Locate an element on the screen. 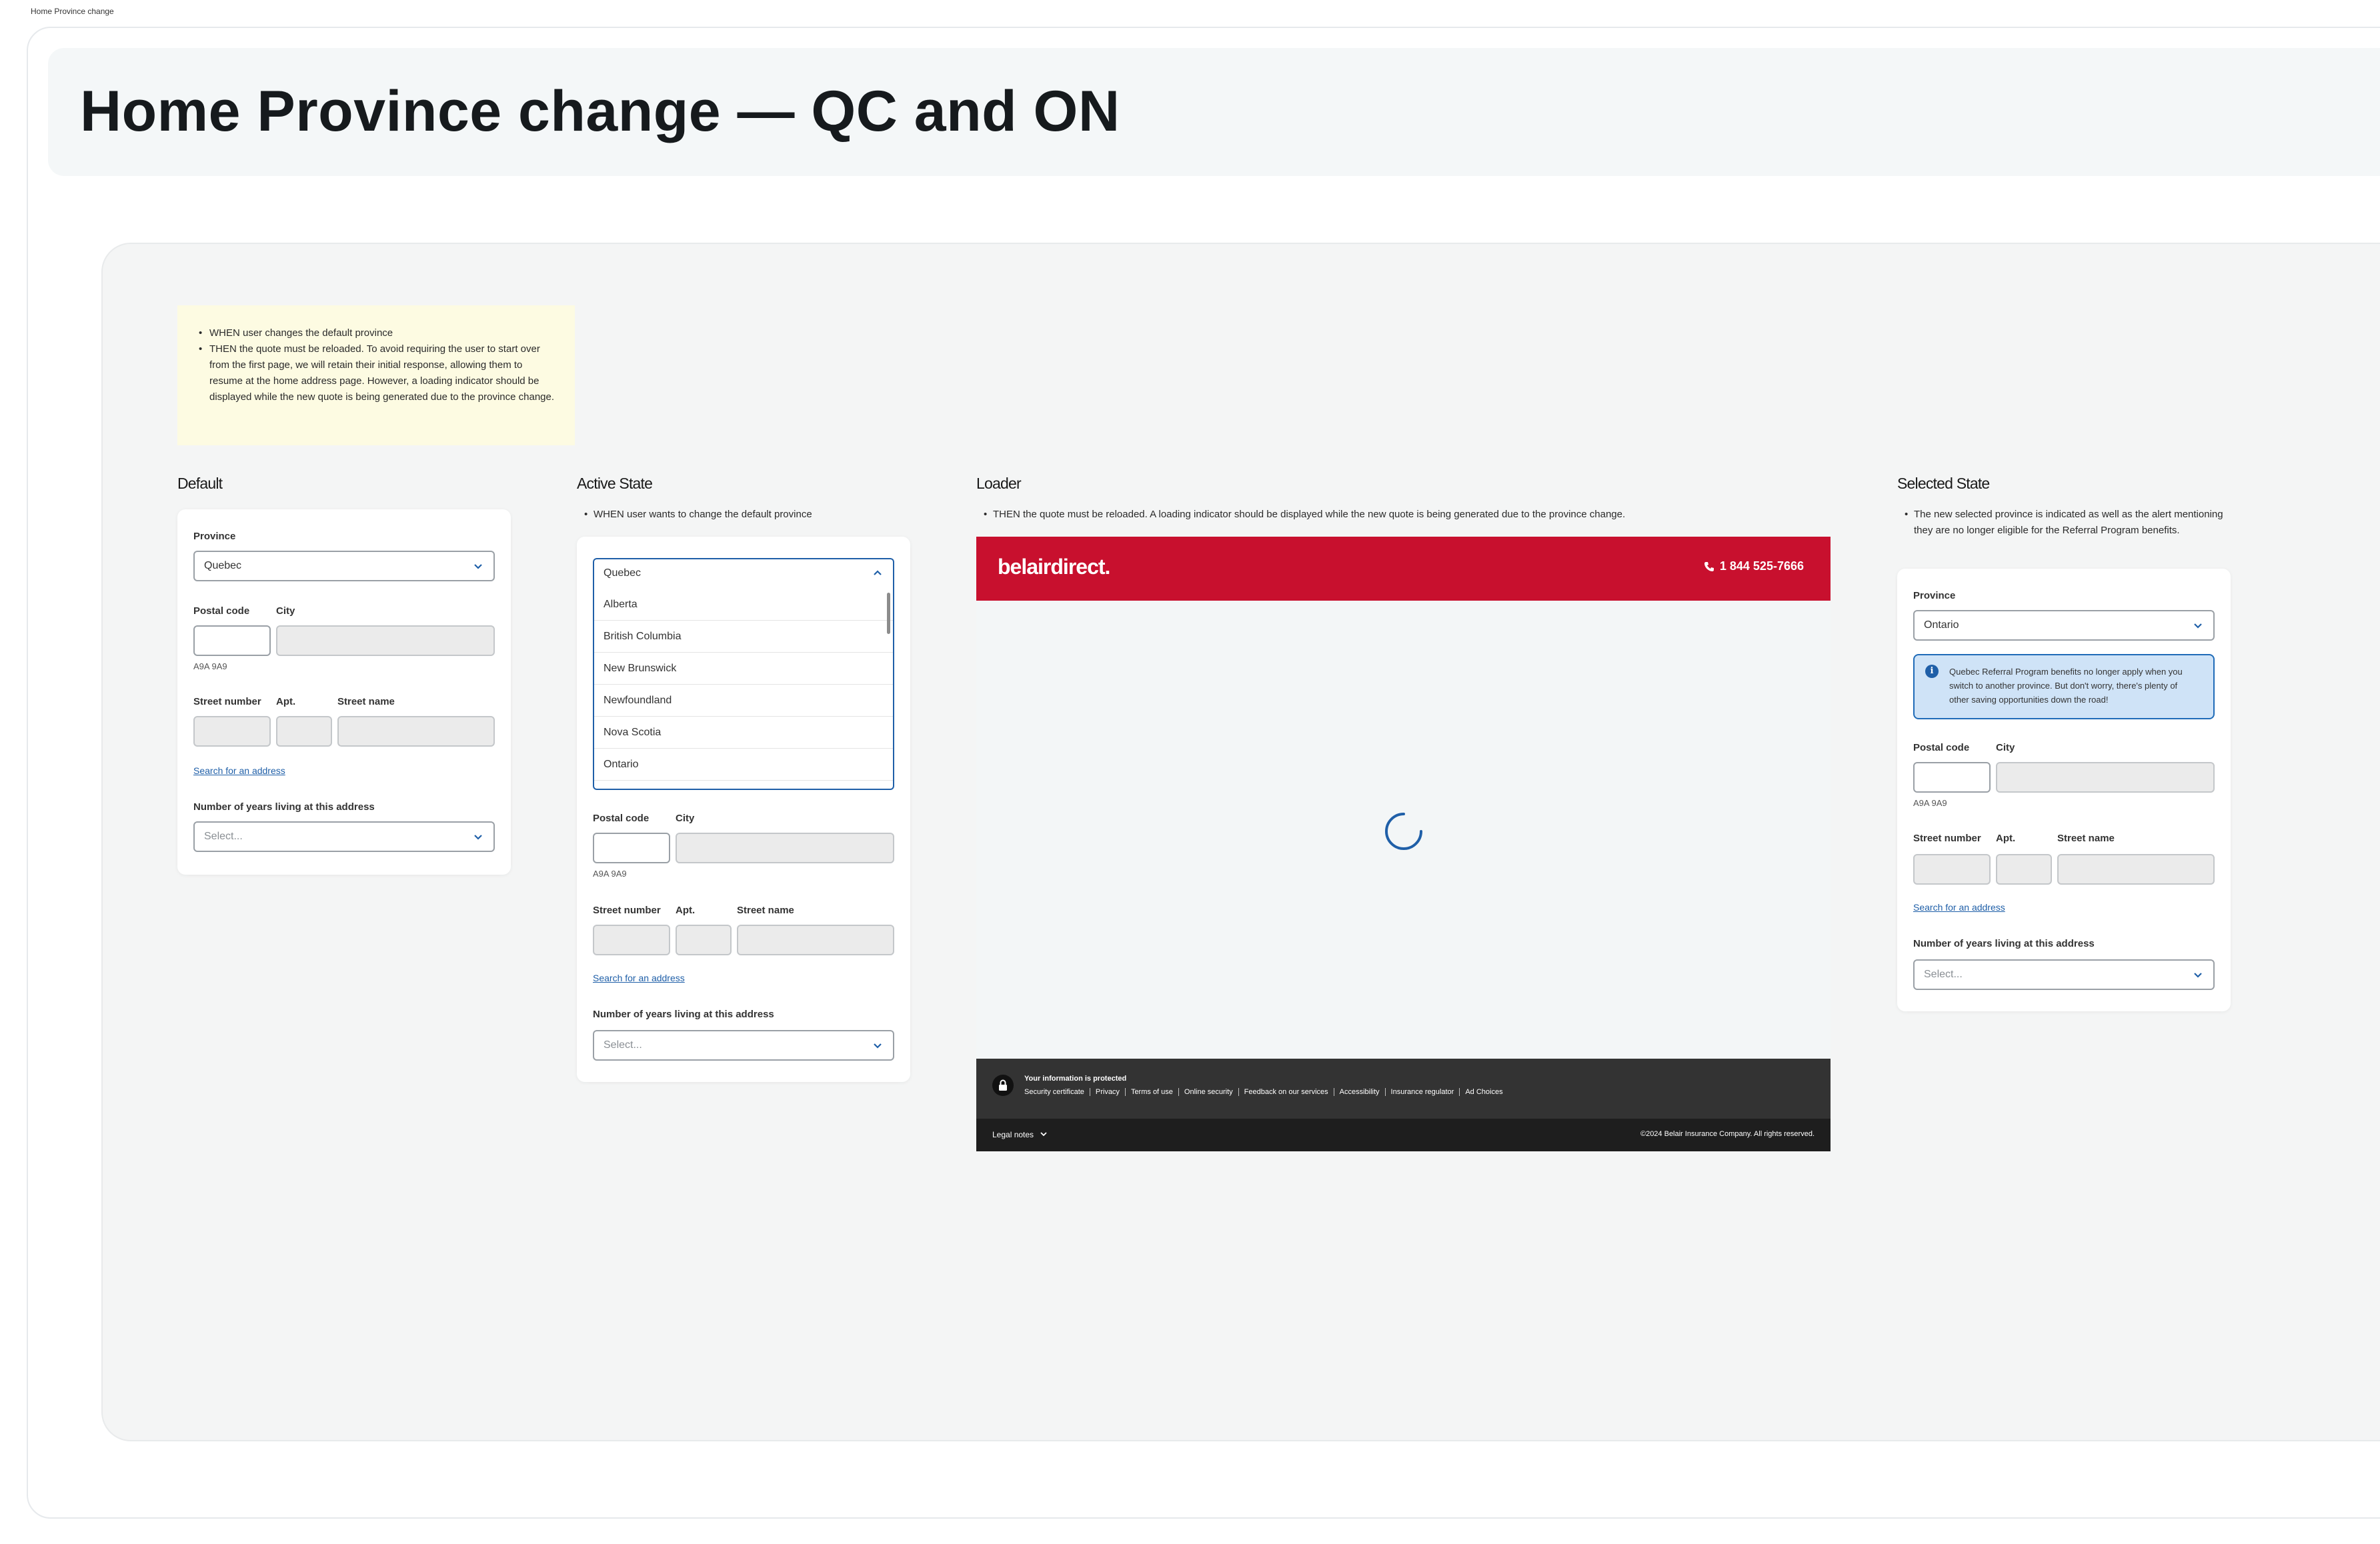 The image size is (2380, 1544). footer-link-privacy: Privacy is located at coordinates (1107, 1092).